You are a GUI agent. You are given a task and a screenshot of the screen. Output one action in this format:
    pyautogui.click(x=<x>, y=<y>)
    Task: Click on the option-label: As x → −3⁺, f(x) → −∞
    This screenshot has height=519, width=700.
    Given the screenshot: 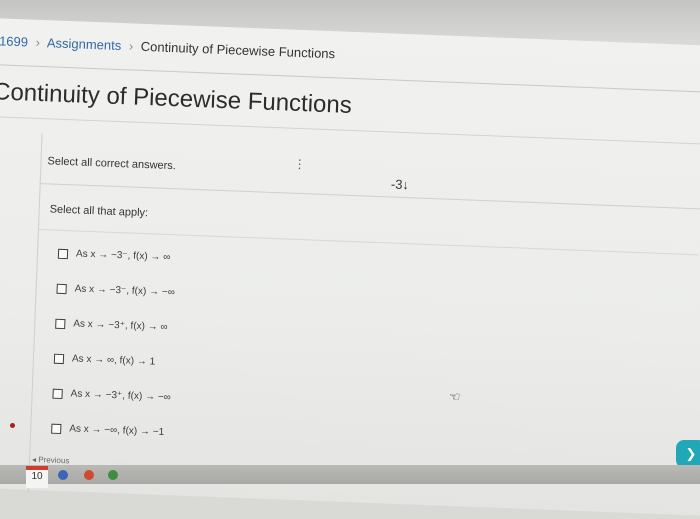 What is the action you would take?
    pyautogui.click(x=120, y=396)
    